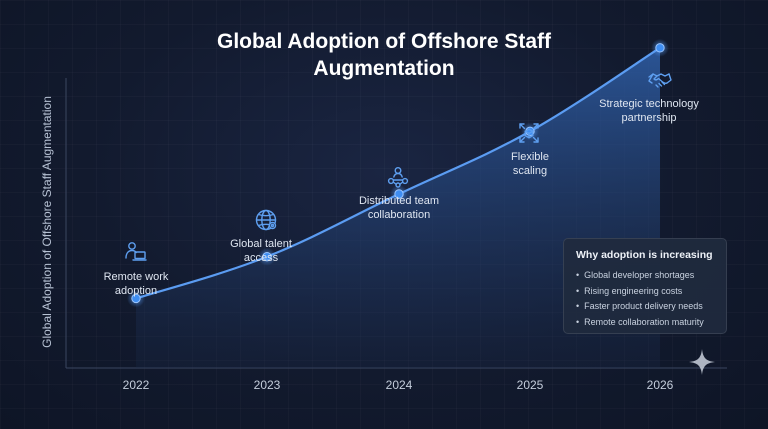 Image resolution: width=768 pixels, height=429 pixels. Describe the element at coordinates (267, 385) in the screenshot. I see `x-tick-label: 2023` at that location.